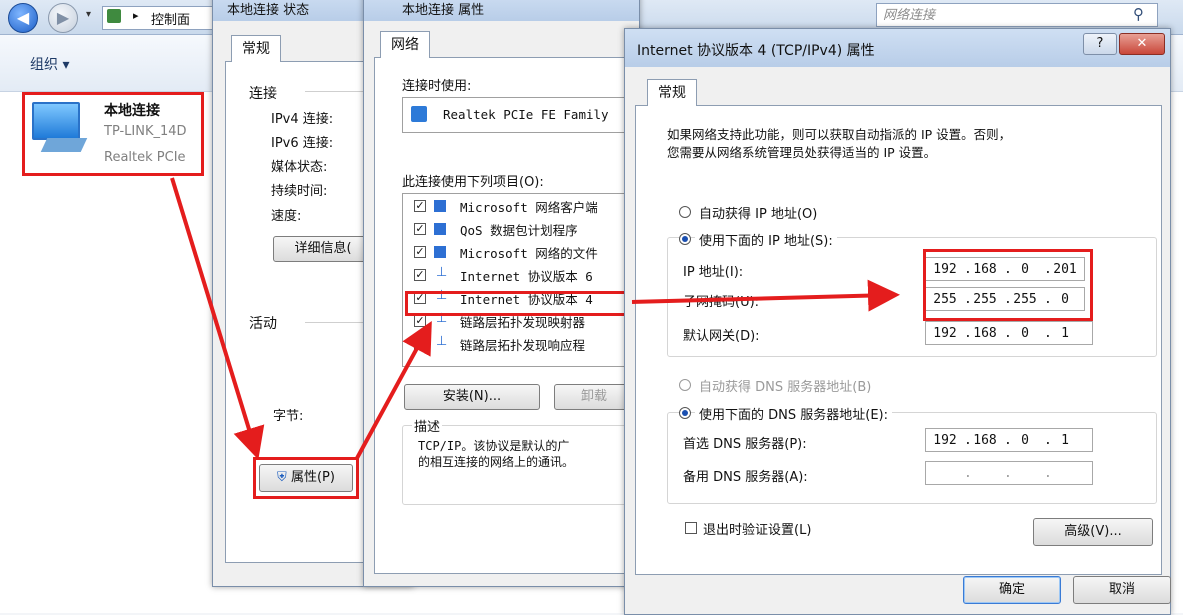 The width and height of the screenshot is (1183, 615). Describe the element at coordinates (765, 295) in the screenshot. I see `arrow-to-ip-fields` at that location.